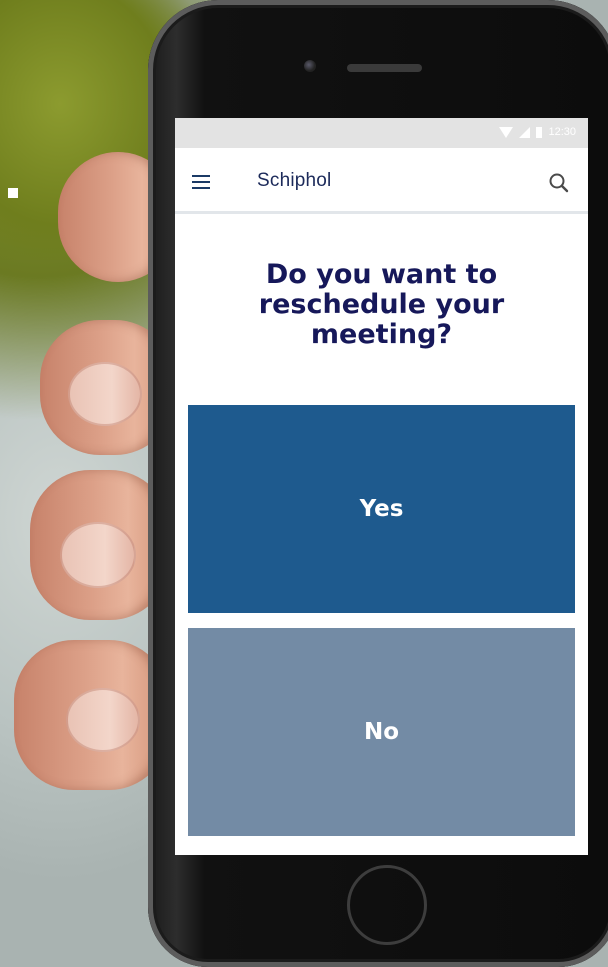  I want to click on hamburger-menu-icon, so click(202, 182).